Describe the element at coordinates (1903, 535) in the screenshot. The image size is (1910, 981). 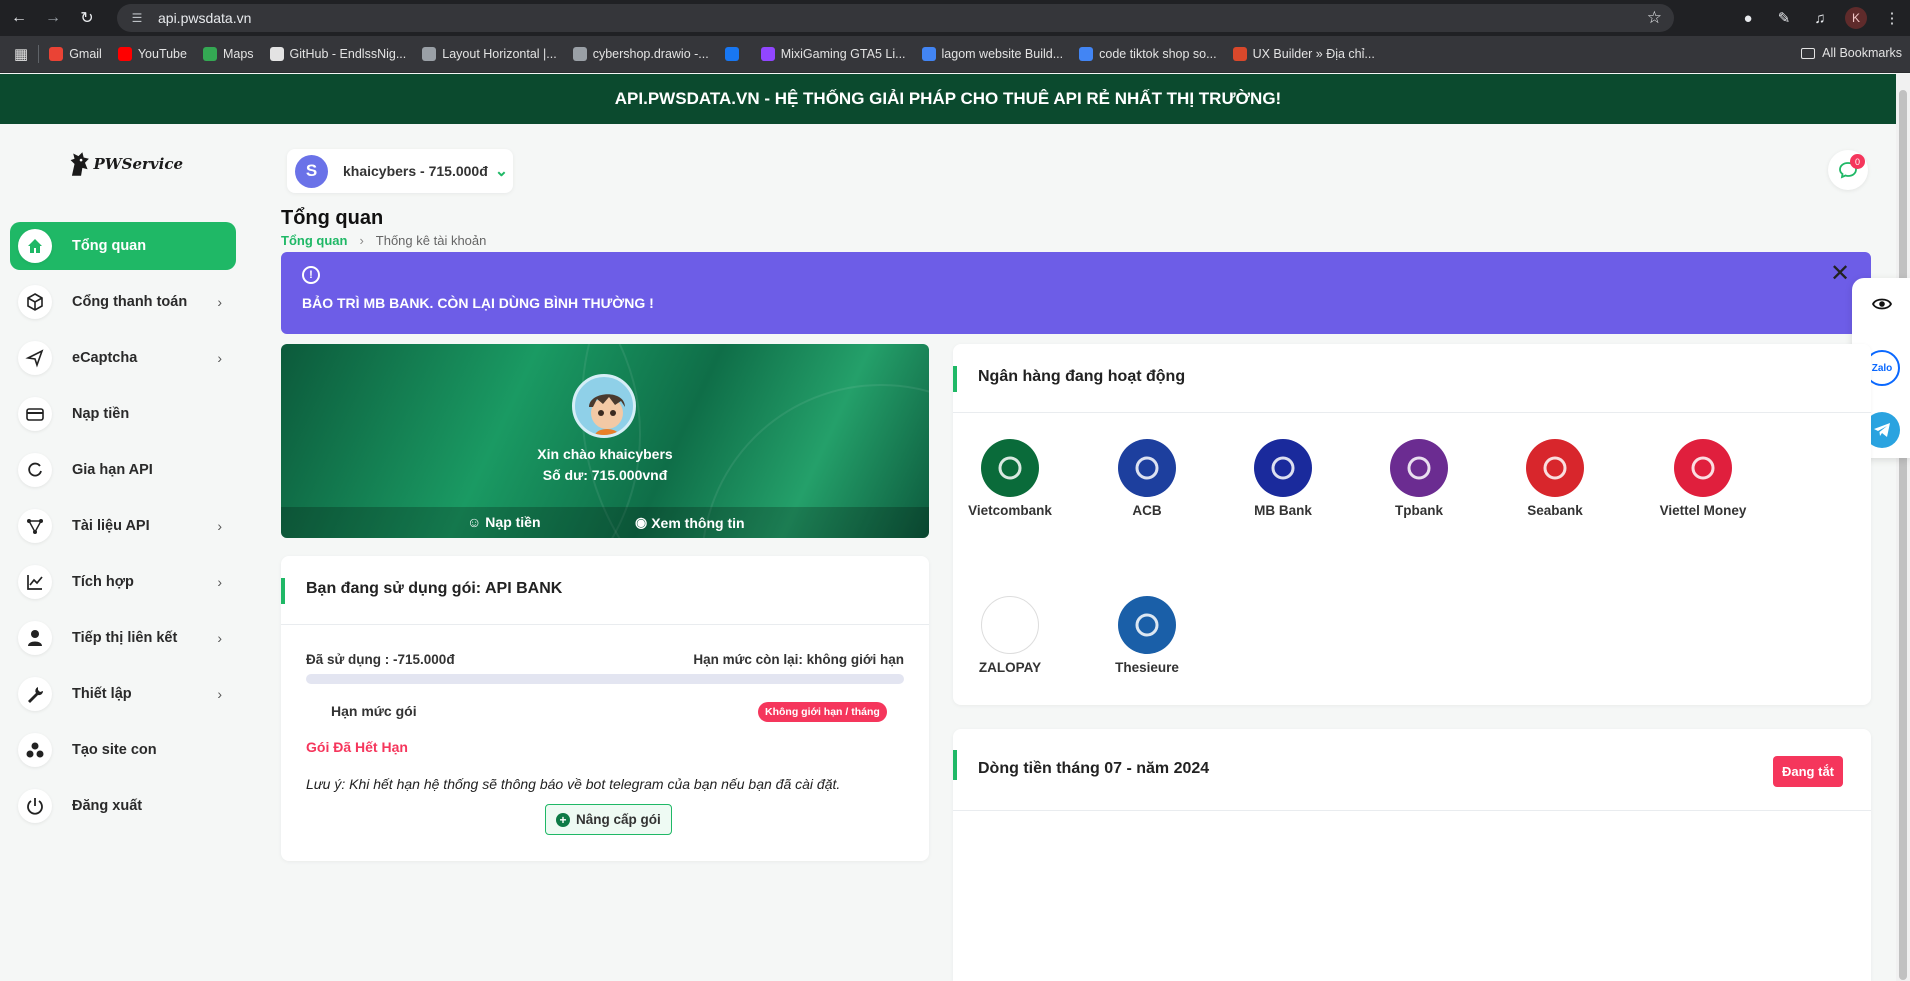
I see `scrollbar-thumb` at that location.